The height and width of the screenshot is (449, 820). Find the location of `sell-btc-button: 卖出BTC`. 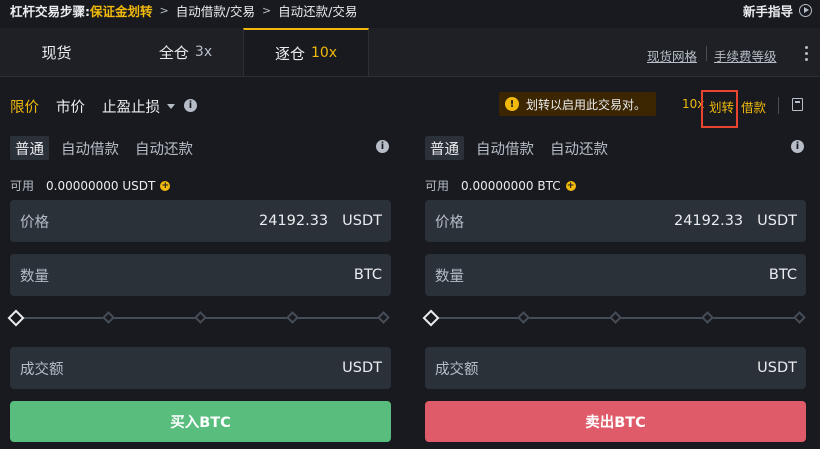

sell-btc-button: 卖出BTC is located at coordinates (615, 421).